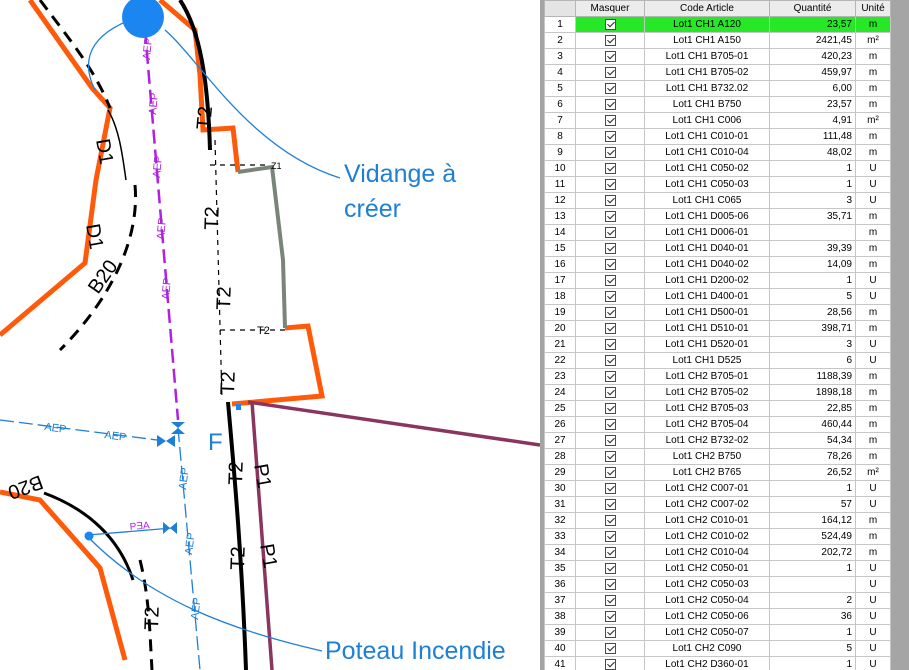  I want to click on table-row: 34 Lot1 CH2 C010-04 202,72 m, so click(717, 552).